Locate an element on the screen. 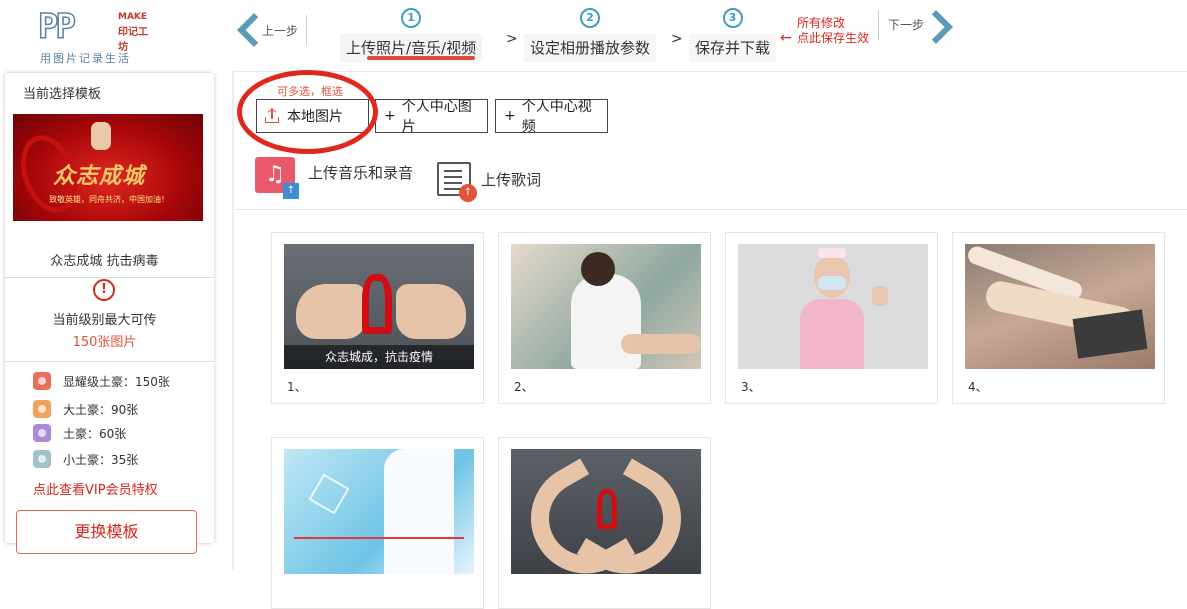 Image resolution: width=1187 pixels, height=609 pixels. photo-card: 众志城成，抗击疫情 1、 is located at coordinates (377, 318).